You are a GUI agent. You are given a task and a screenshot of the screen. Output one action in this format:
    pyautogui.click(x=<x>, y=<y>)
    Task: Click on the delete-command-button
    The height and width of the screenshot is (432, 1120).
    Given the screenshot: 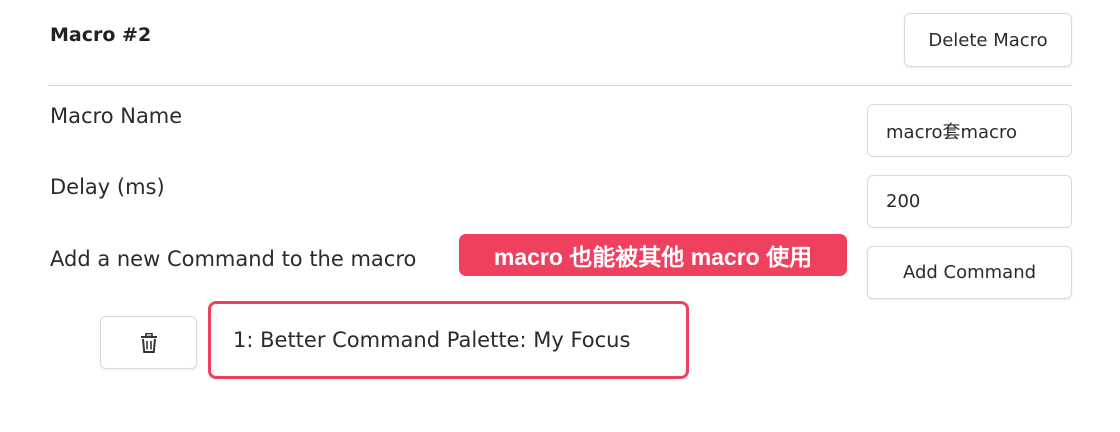 What is the action you would take?
    pyautogui.click(x=148, y=342)
    